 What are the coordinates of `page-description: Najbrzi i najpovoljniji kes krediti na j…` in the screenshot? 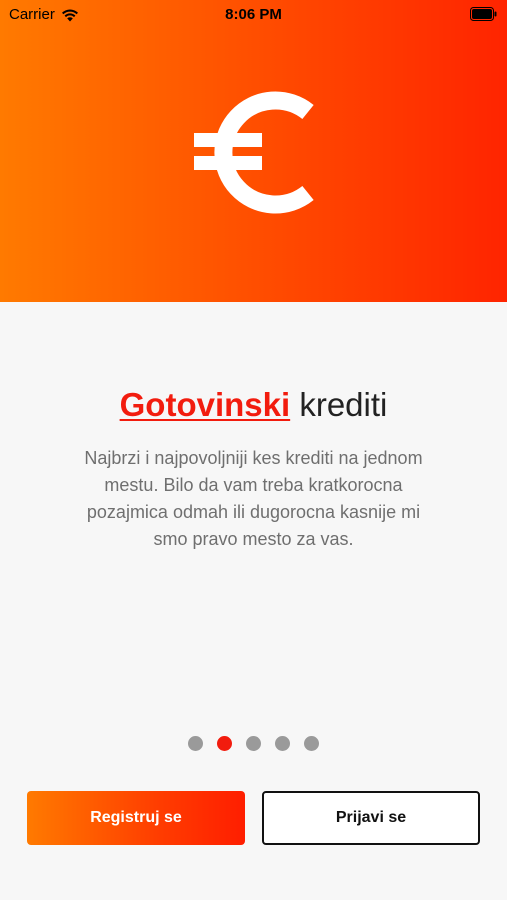 It's located at (253, 498).